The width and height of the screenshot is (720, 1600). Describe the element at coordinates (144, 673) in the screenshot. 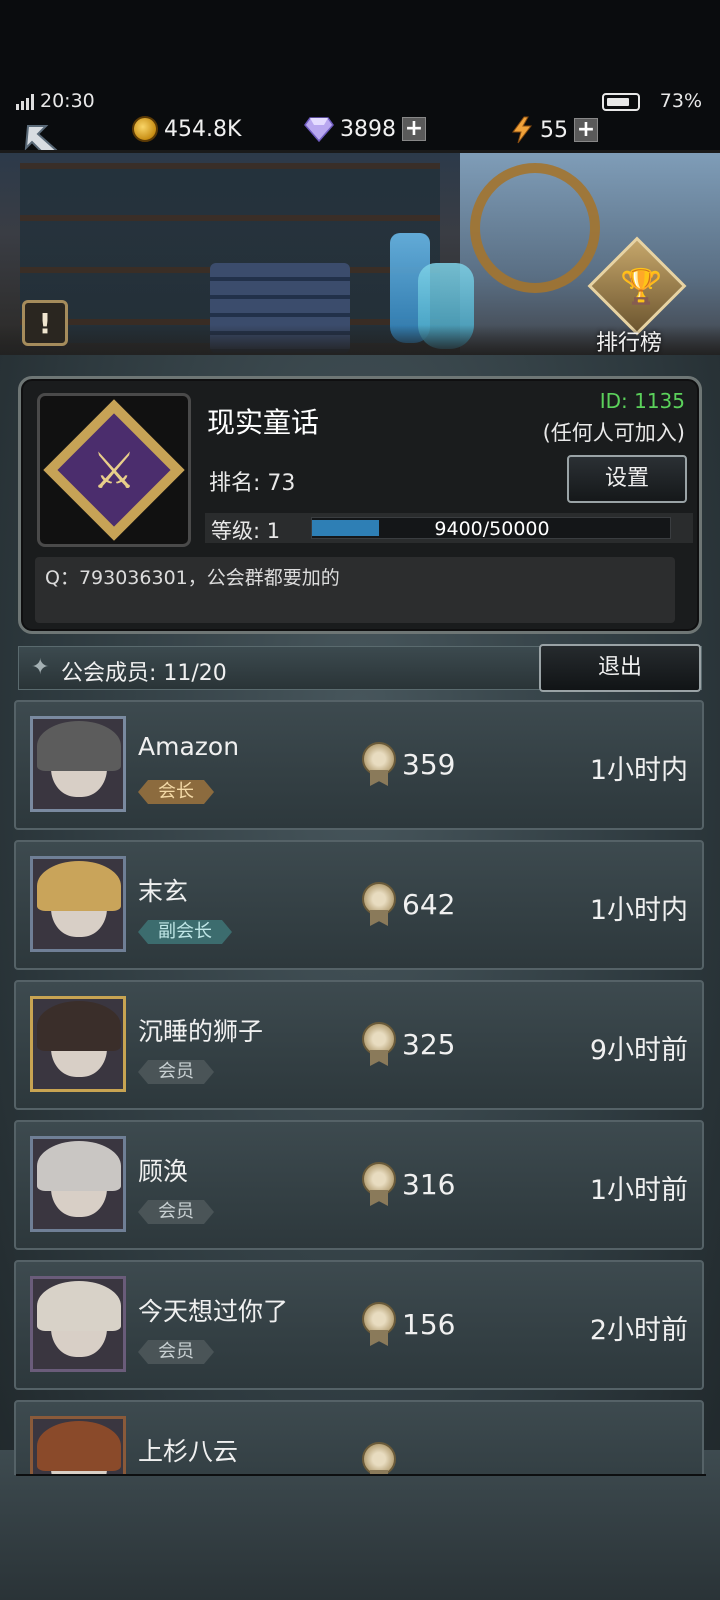

I see `member-count: 公会成员: 11/20` at that location.